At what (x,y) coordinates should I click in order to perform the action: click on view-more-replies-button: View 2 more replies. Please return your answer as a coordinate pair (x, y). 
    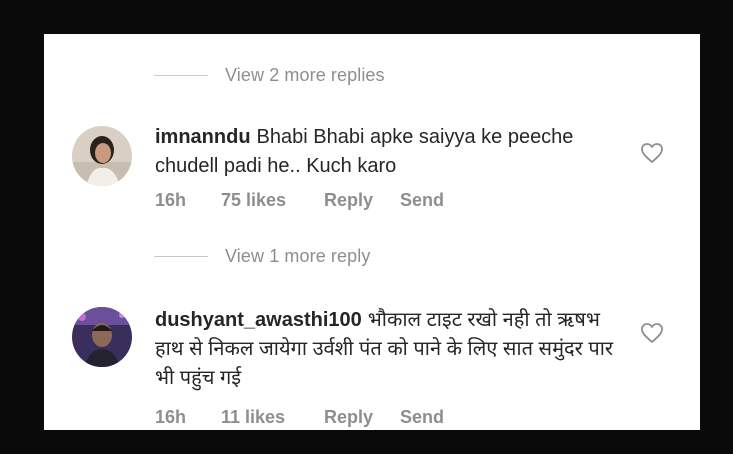
    Looking at the image, I should click on (269, 75).